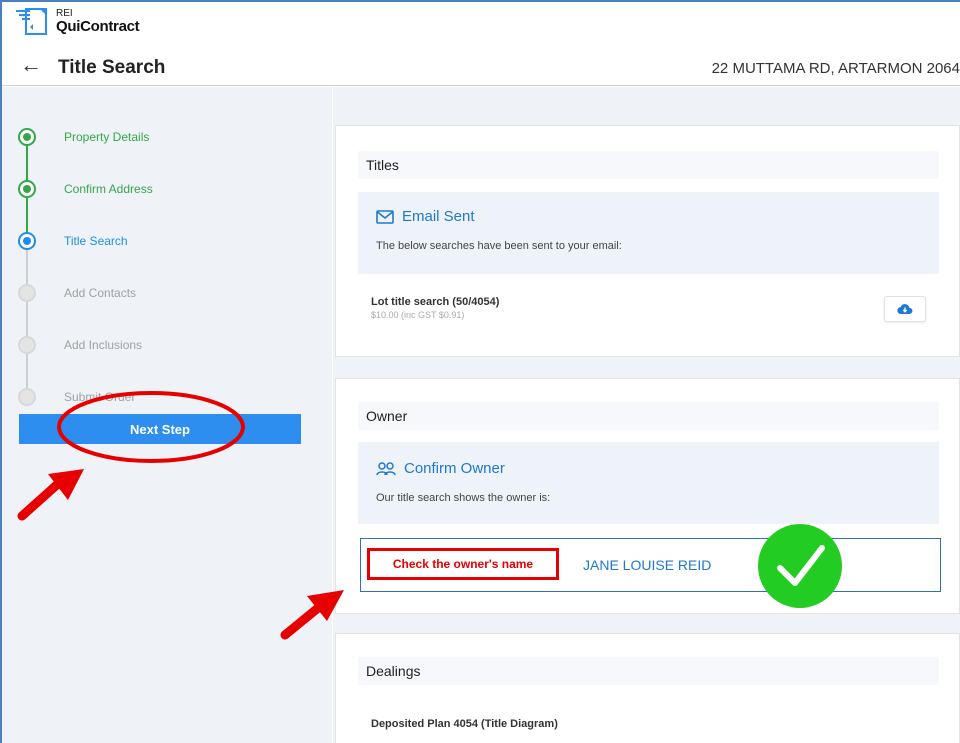 This screenshot has width=960, height=743. What do you see at coordinates (85, 360) in the screenshot?
I see `step-add-inclusions: Add Inclusions` at bounding box center [85, 360].